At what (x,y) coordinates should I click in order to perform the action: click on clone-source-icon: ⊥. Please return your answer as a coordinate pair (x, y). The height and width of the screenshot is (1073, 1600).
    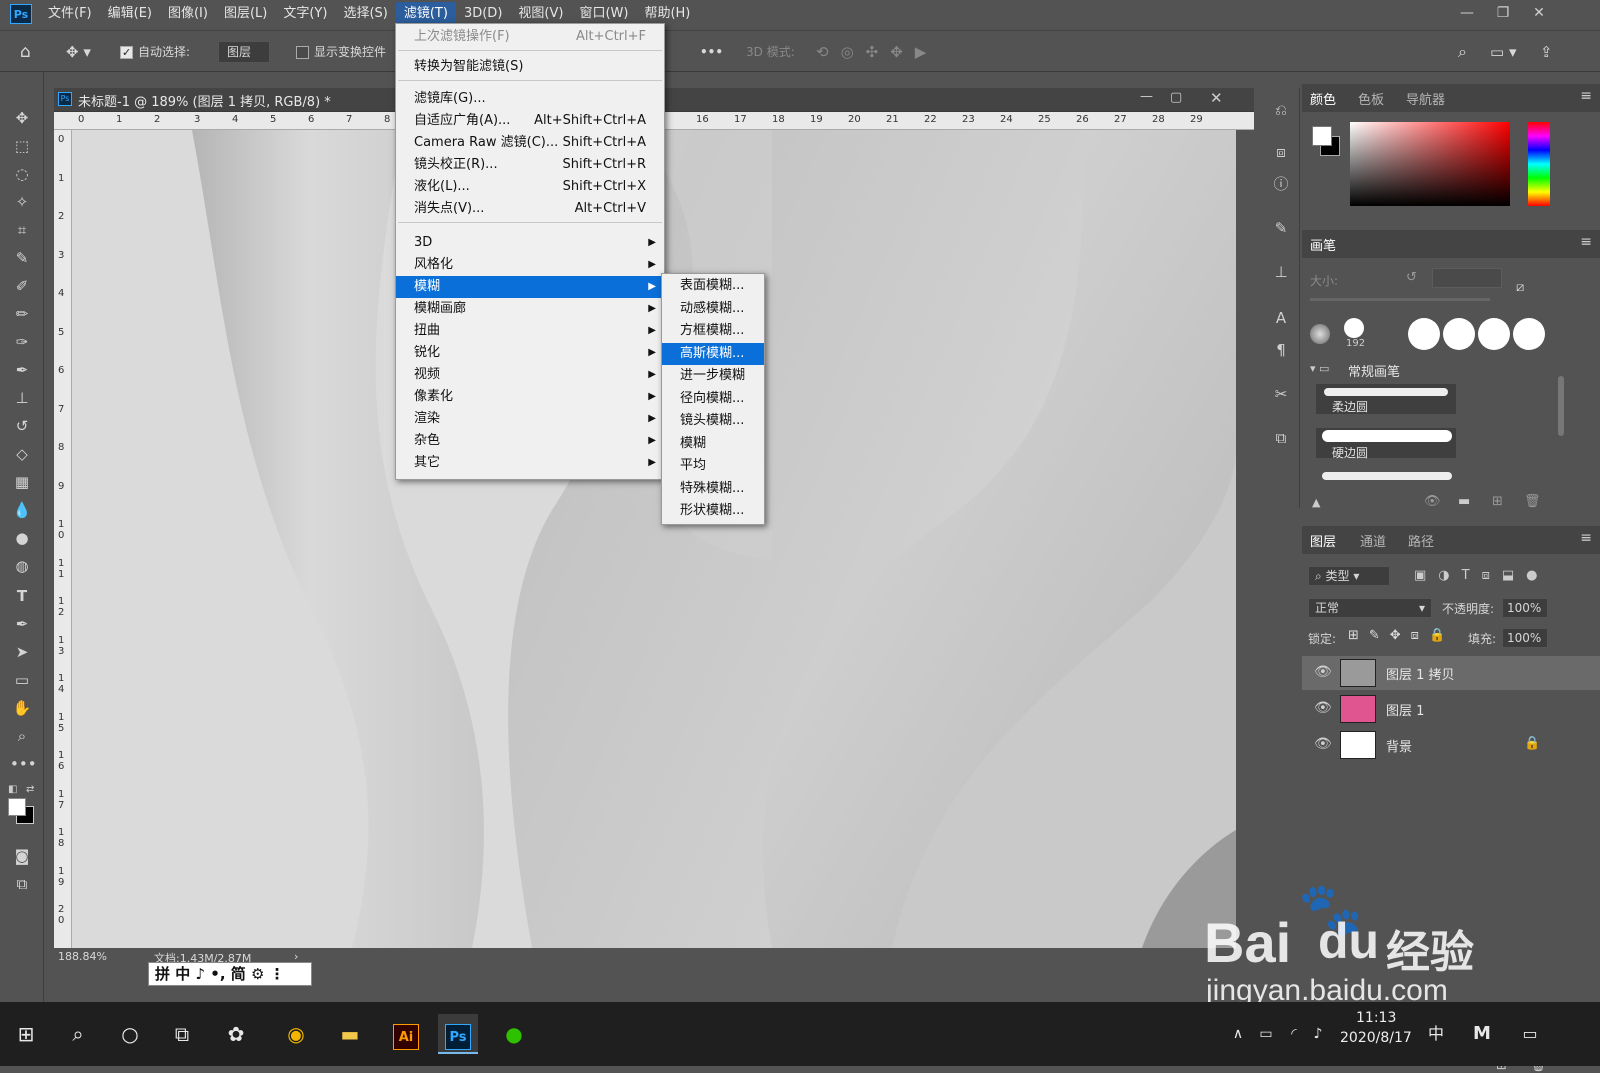
    Looking at the image, I should click on (1281, 272).